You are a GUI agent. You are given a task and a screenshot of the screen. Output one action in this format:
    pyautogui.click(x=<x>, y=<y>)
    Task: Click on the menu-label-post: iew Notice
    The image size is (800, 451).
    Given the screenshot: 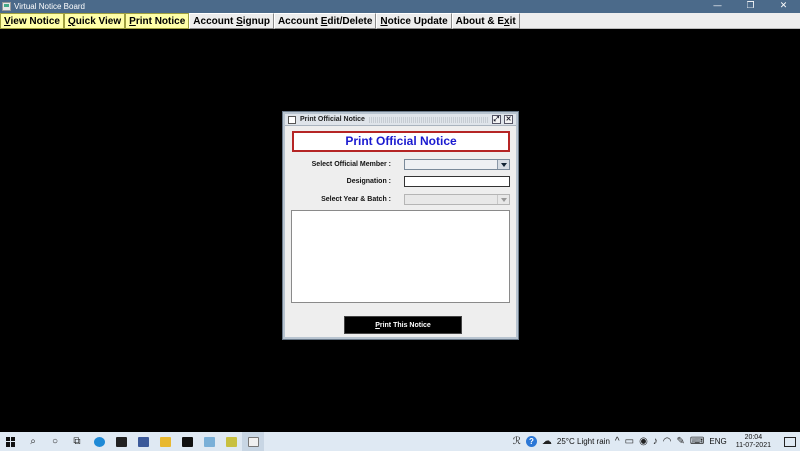 What is the action you would take?
    pyautogui.click(x=35, y=21)
    